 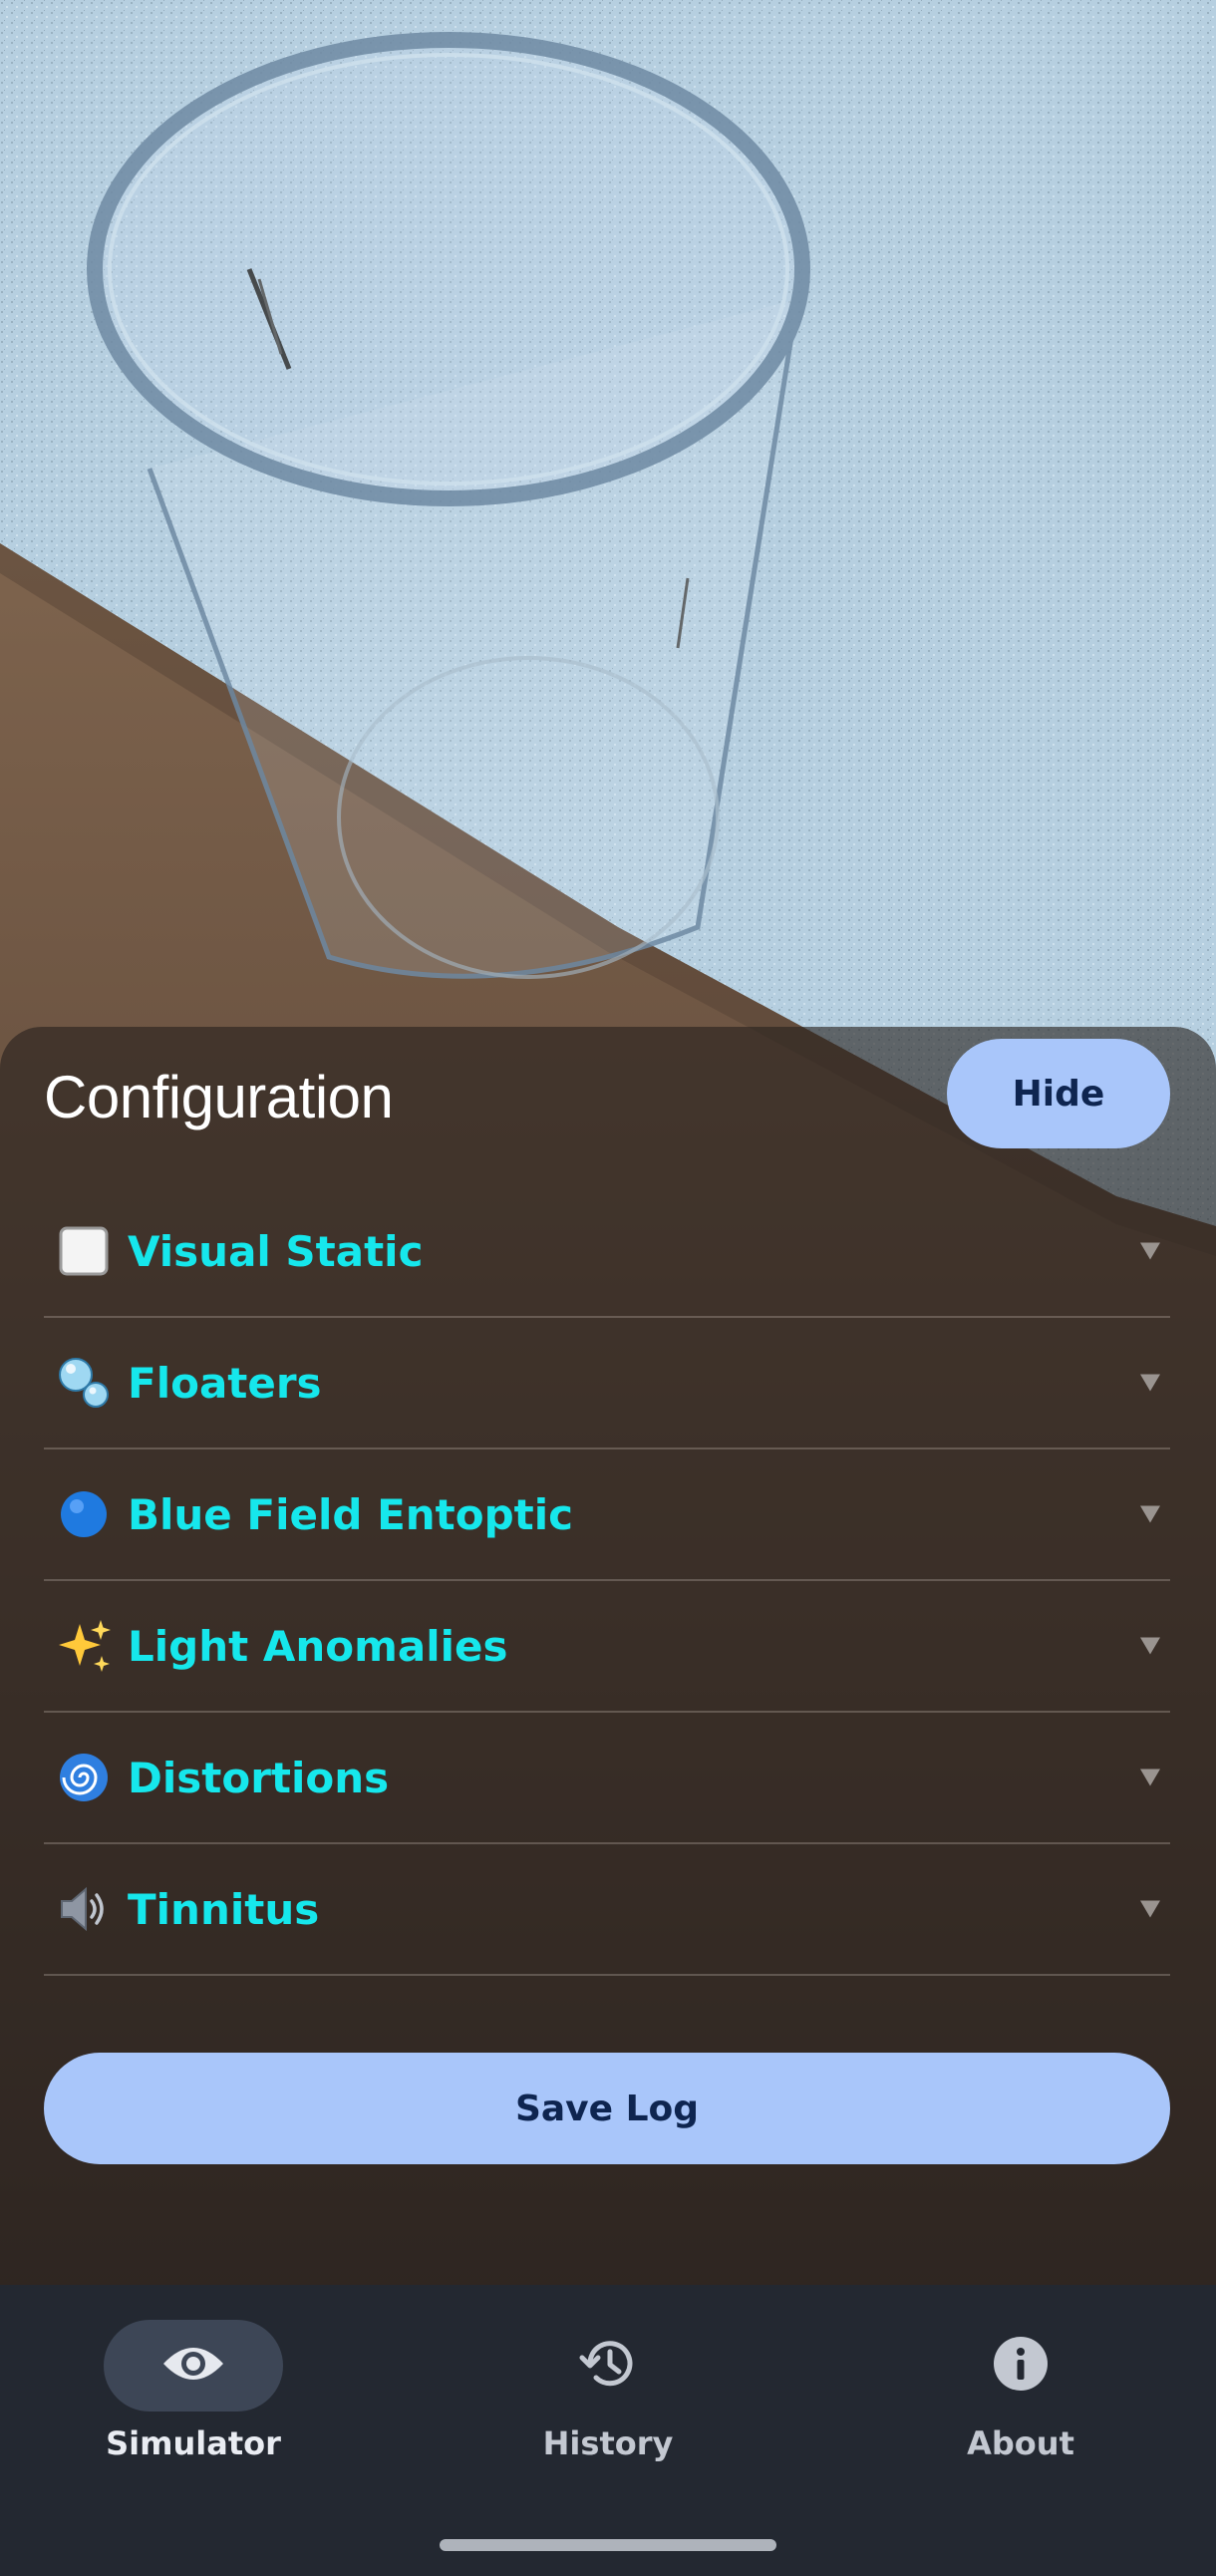 I want to click on section-light-anomalies: Light Anomalies, so click(x=607, y=1647).